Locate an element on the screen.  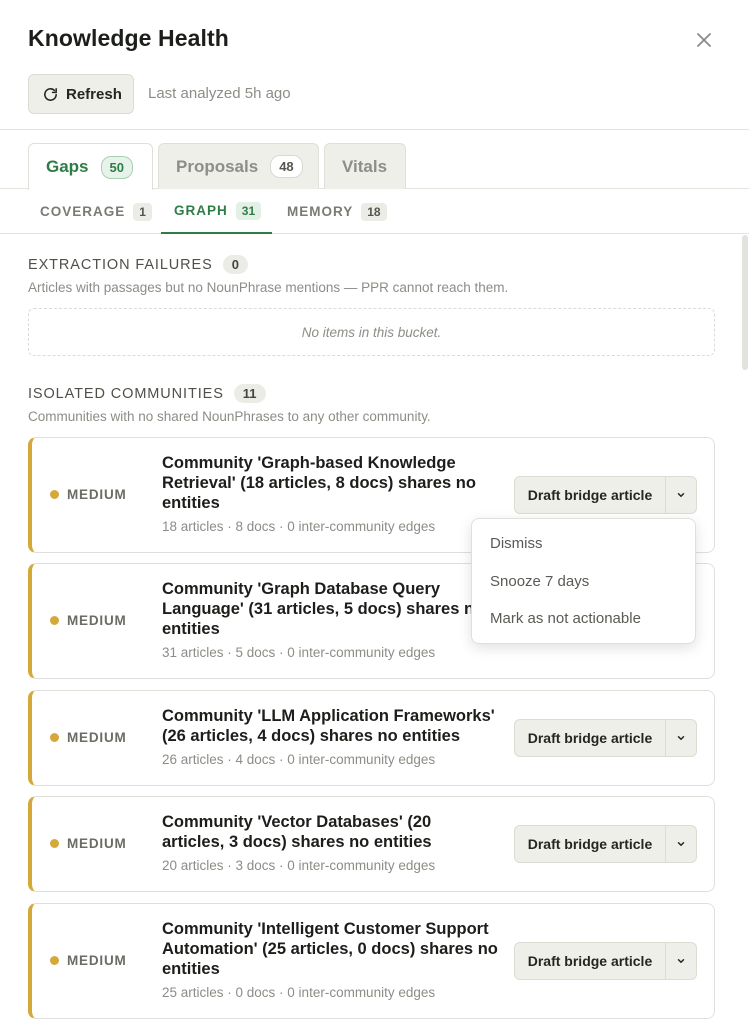
close-icon is located at coordinates (704, 40).